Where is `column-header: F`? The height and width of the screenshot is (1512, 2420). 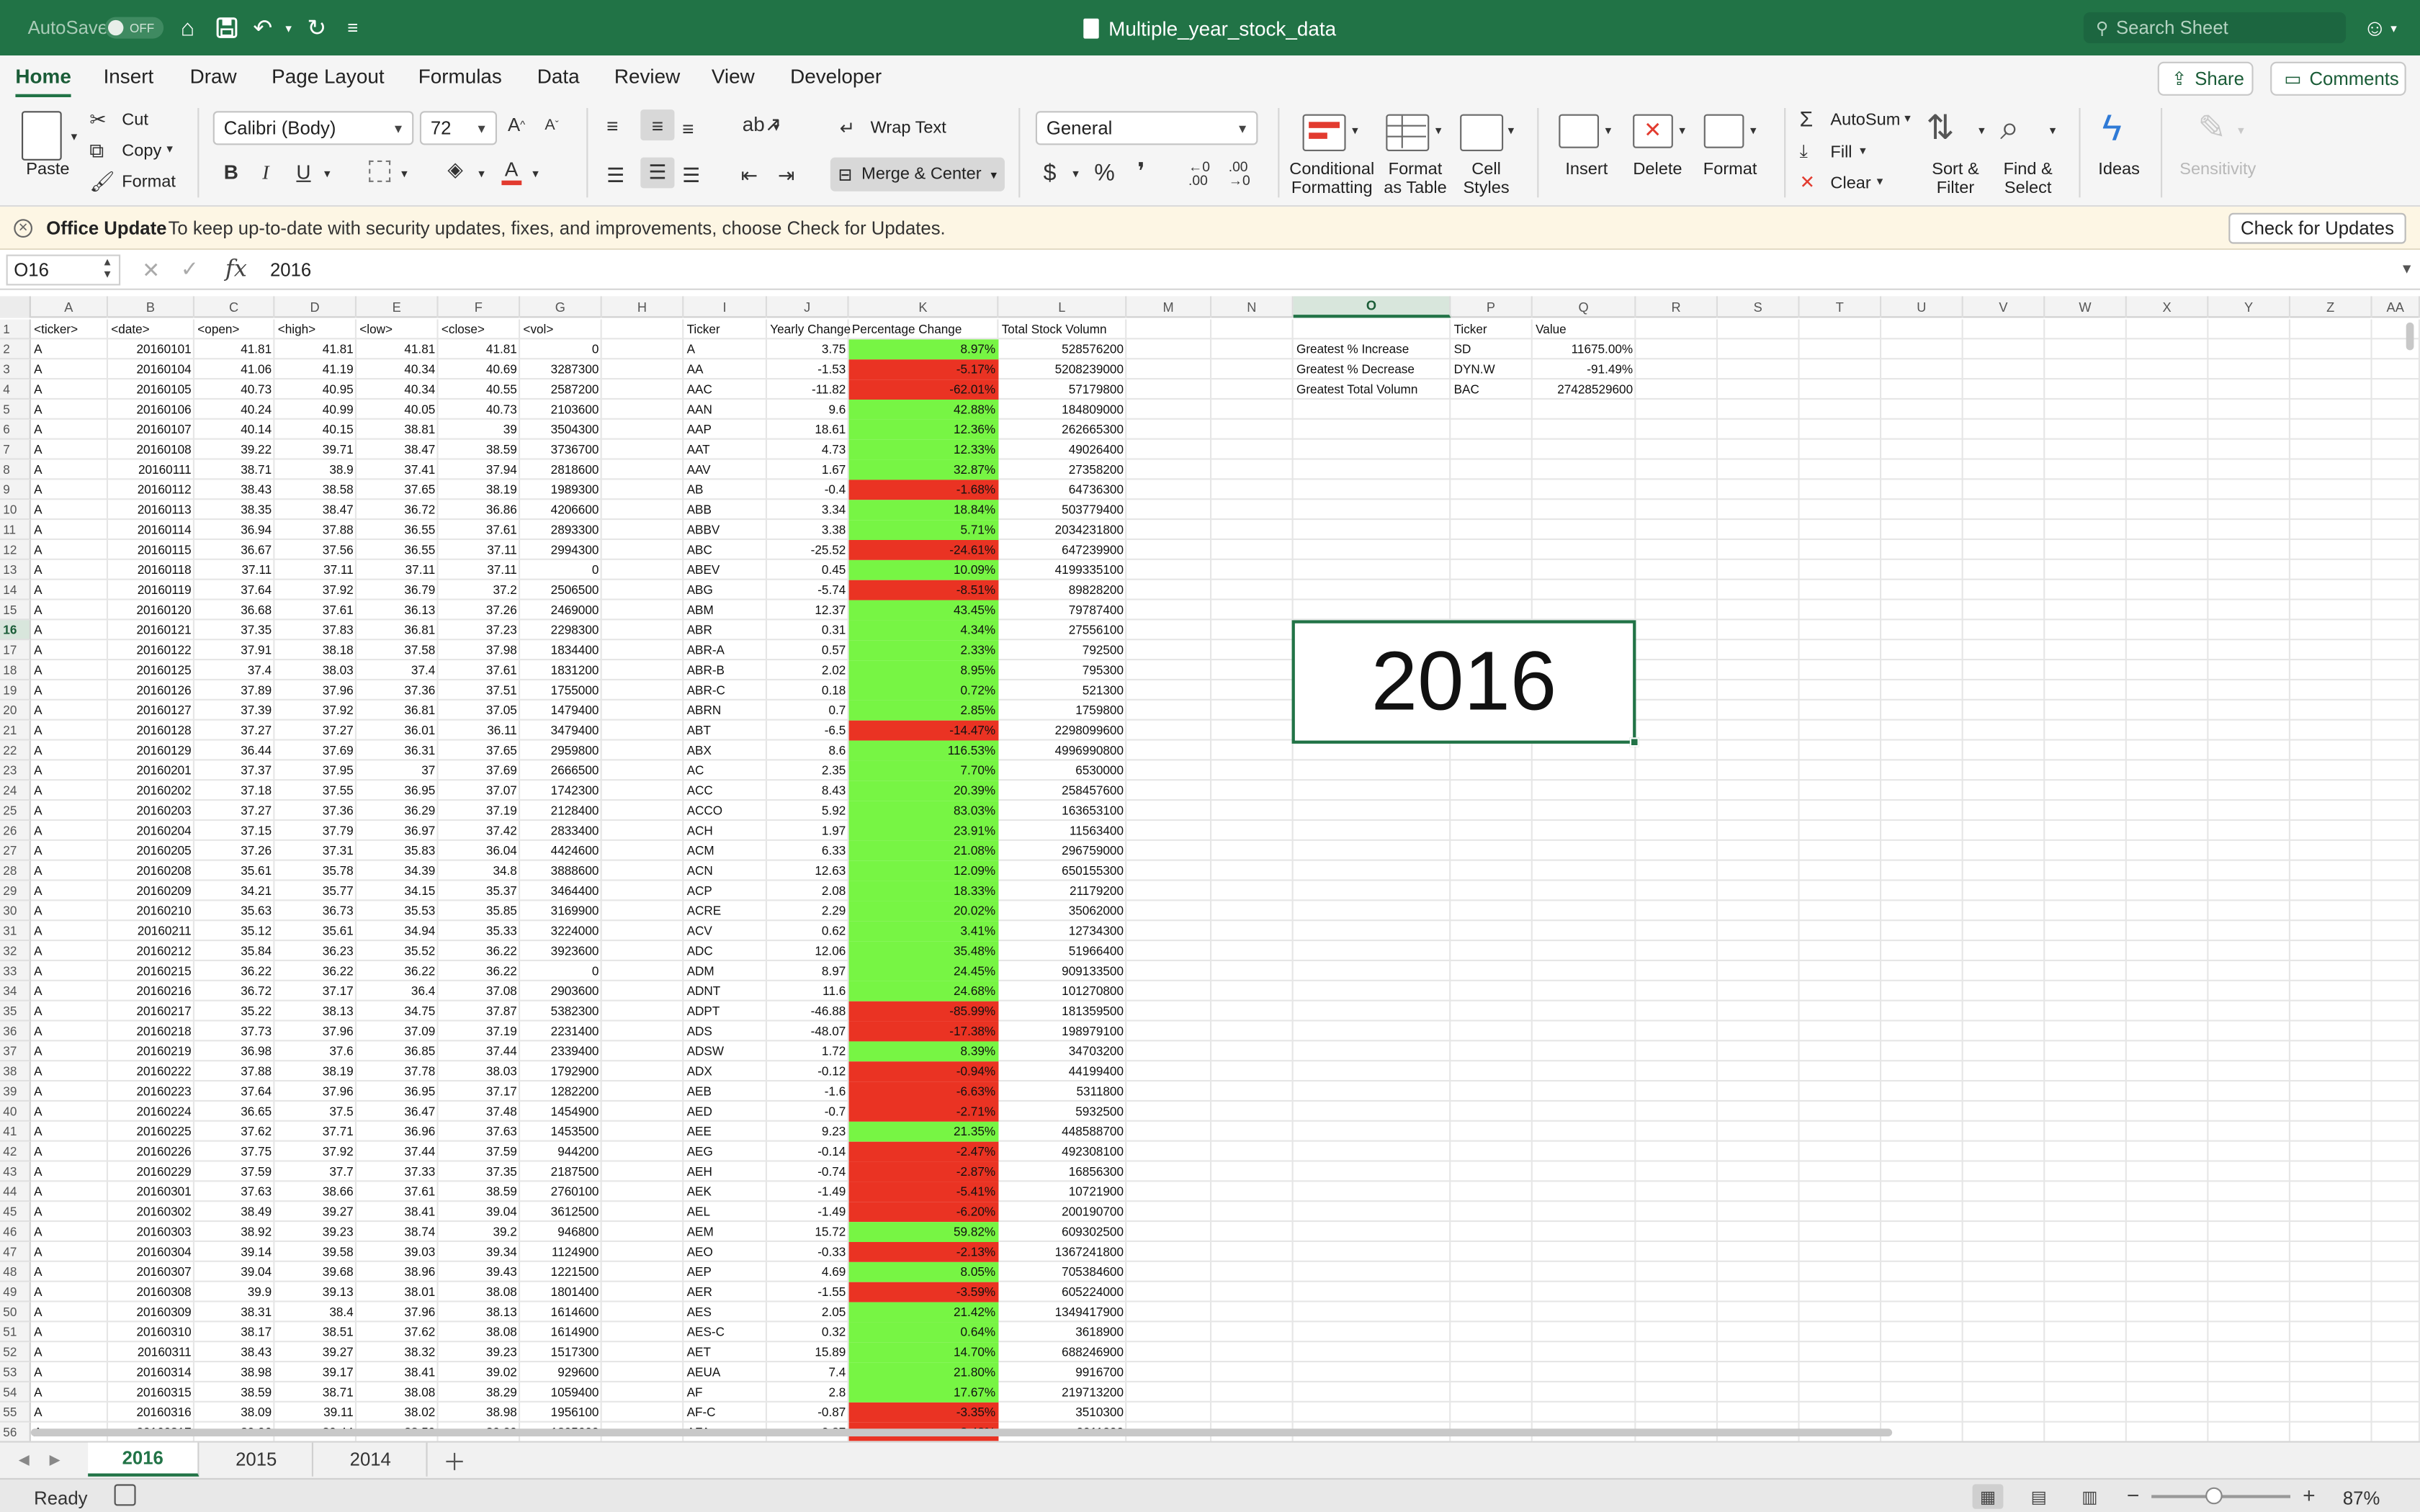 column-header: F is located at coordinates (480, 307).